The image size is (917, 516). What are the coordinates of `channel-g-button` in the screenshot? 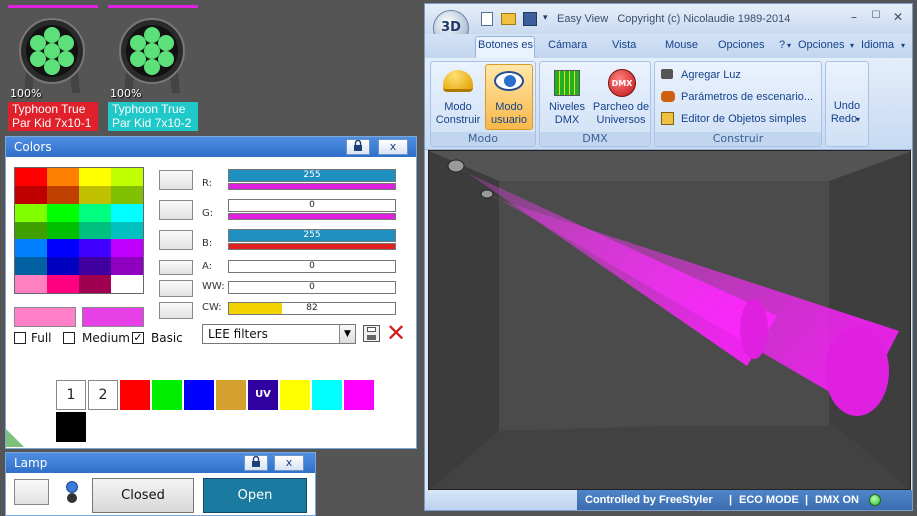 It's located at (176, 210).